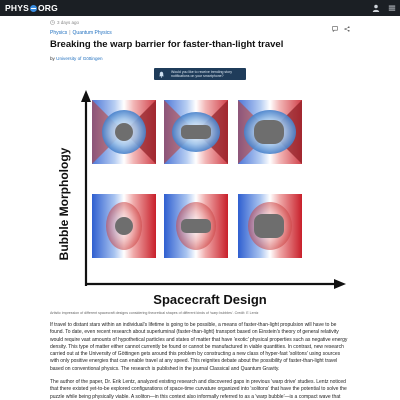  I want to click on byline-author-link: University of Göttingen, so click(79, 58).